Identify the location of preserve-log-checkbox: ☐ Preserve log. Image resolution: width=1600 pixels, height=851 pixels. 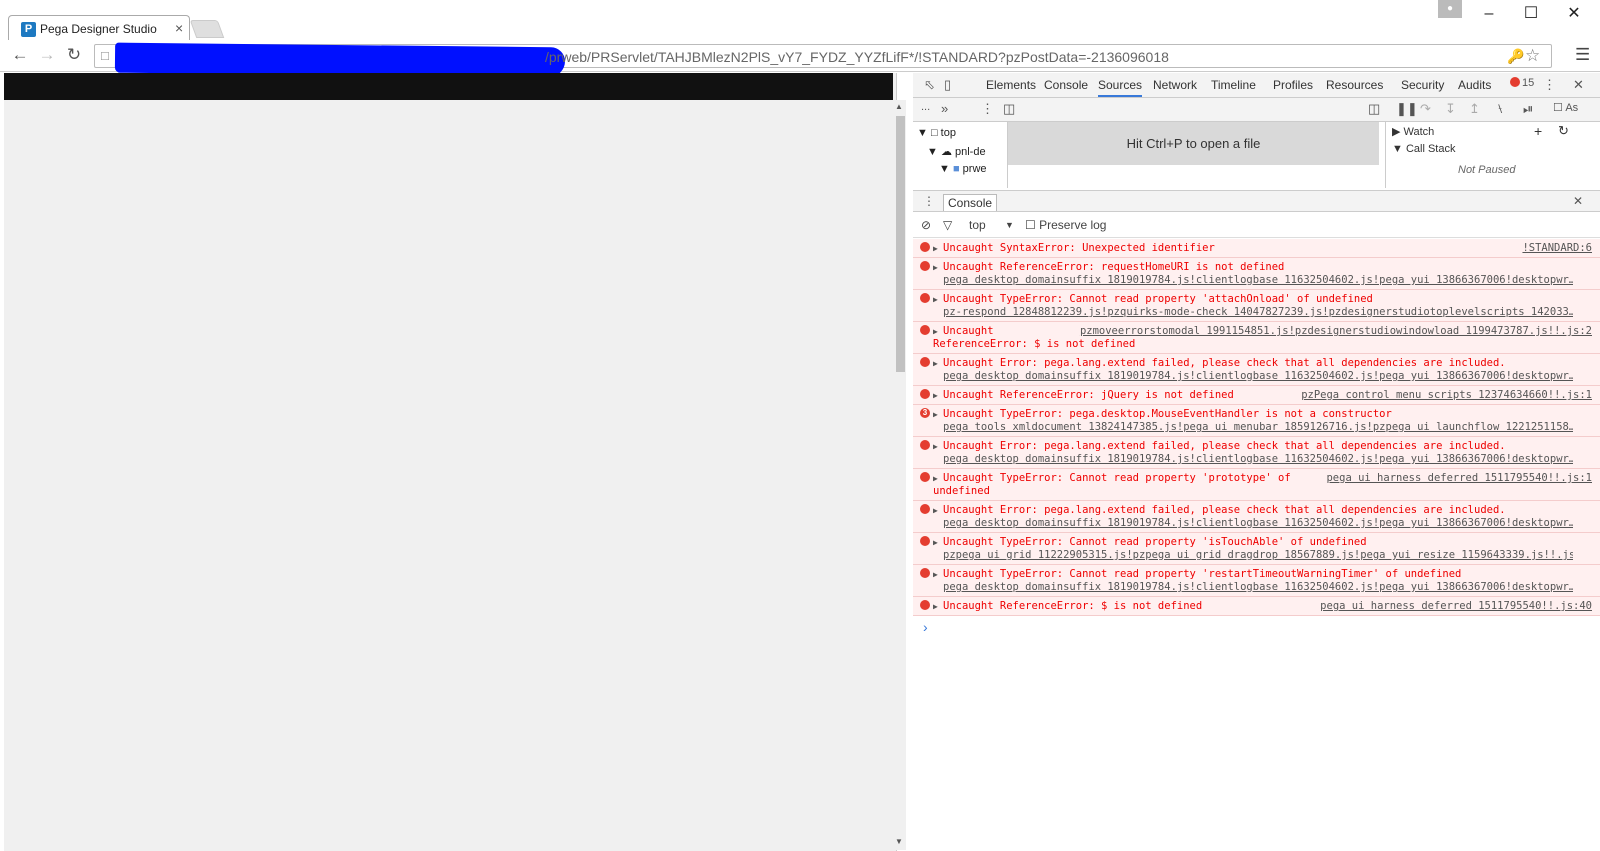
(1065, 225).